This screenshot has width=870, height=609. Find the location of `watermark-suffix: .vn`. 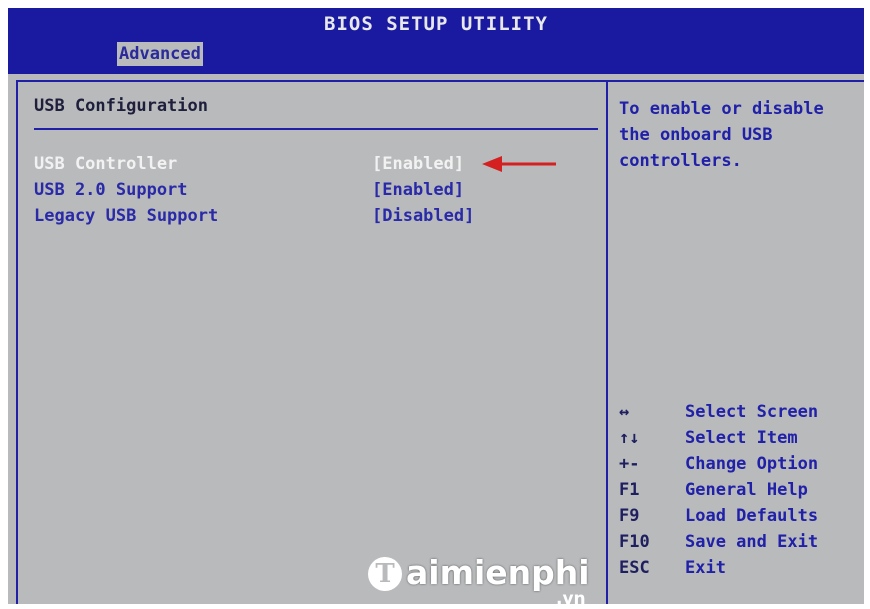

watermark-suffix: .vn is located at coordinates (571, 596).